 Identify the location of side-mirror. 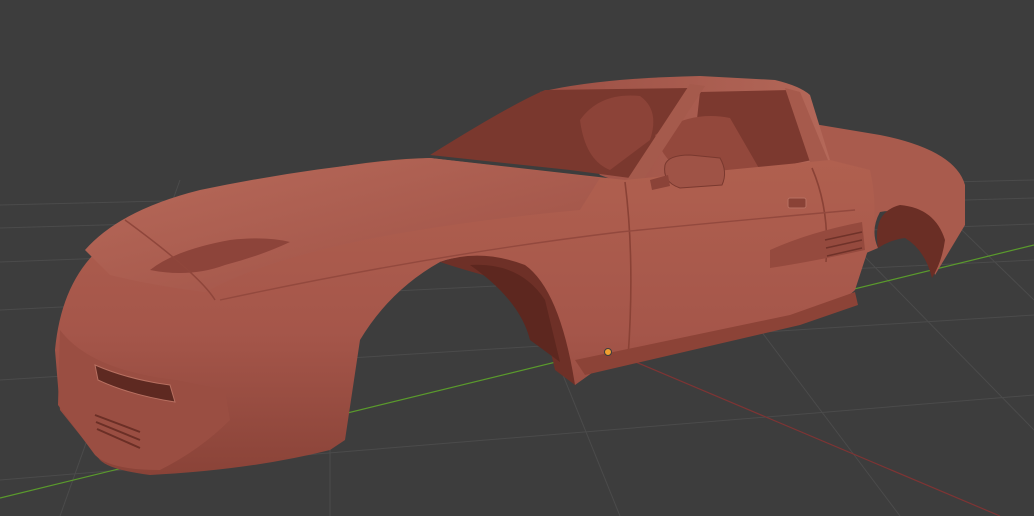
(695, 171).